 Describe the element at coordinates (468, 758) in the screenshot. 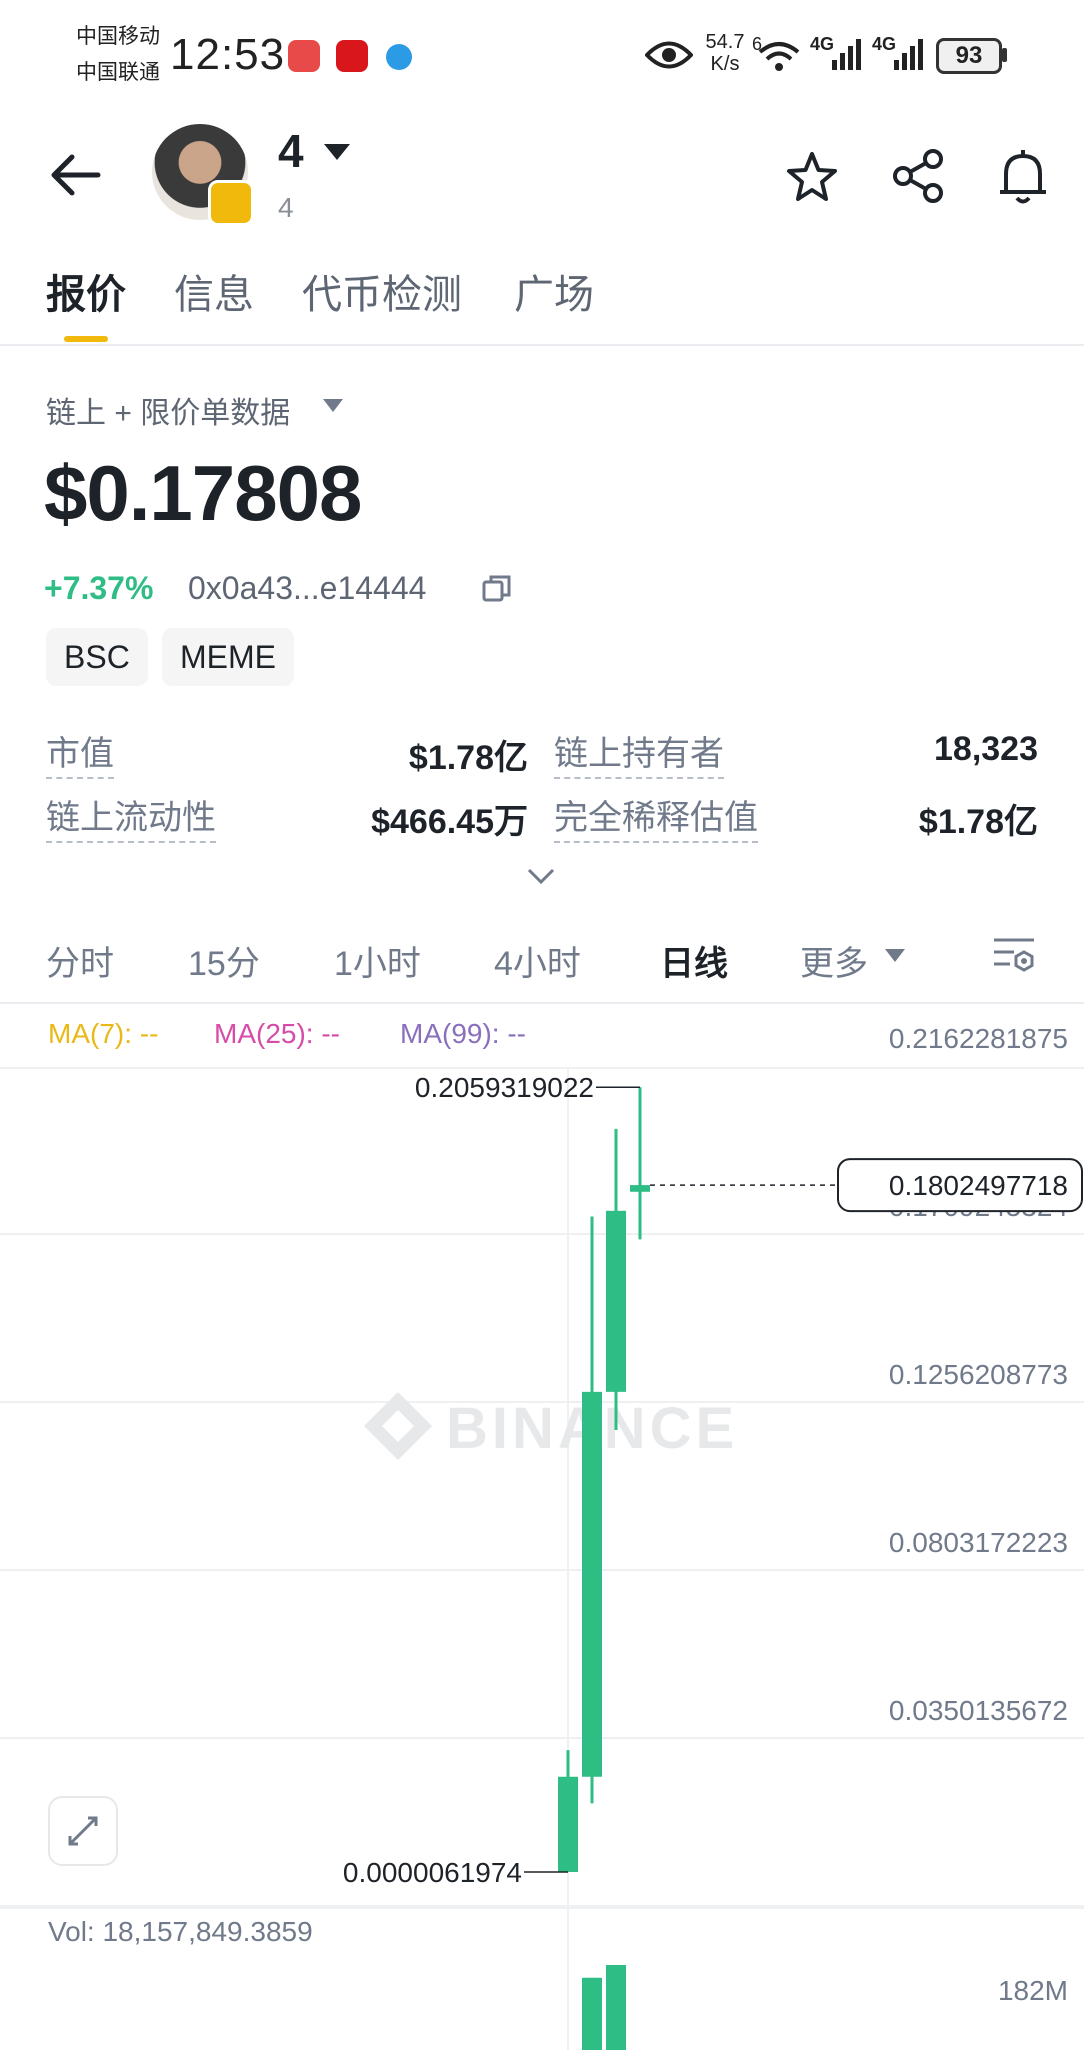

I see `stat-market-cap-value: $1.78亿` at that location.